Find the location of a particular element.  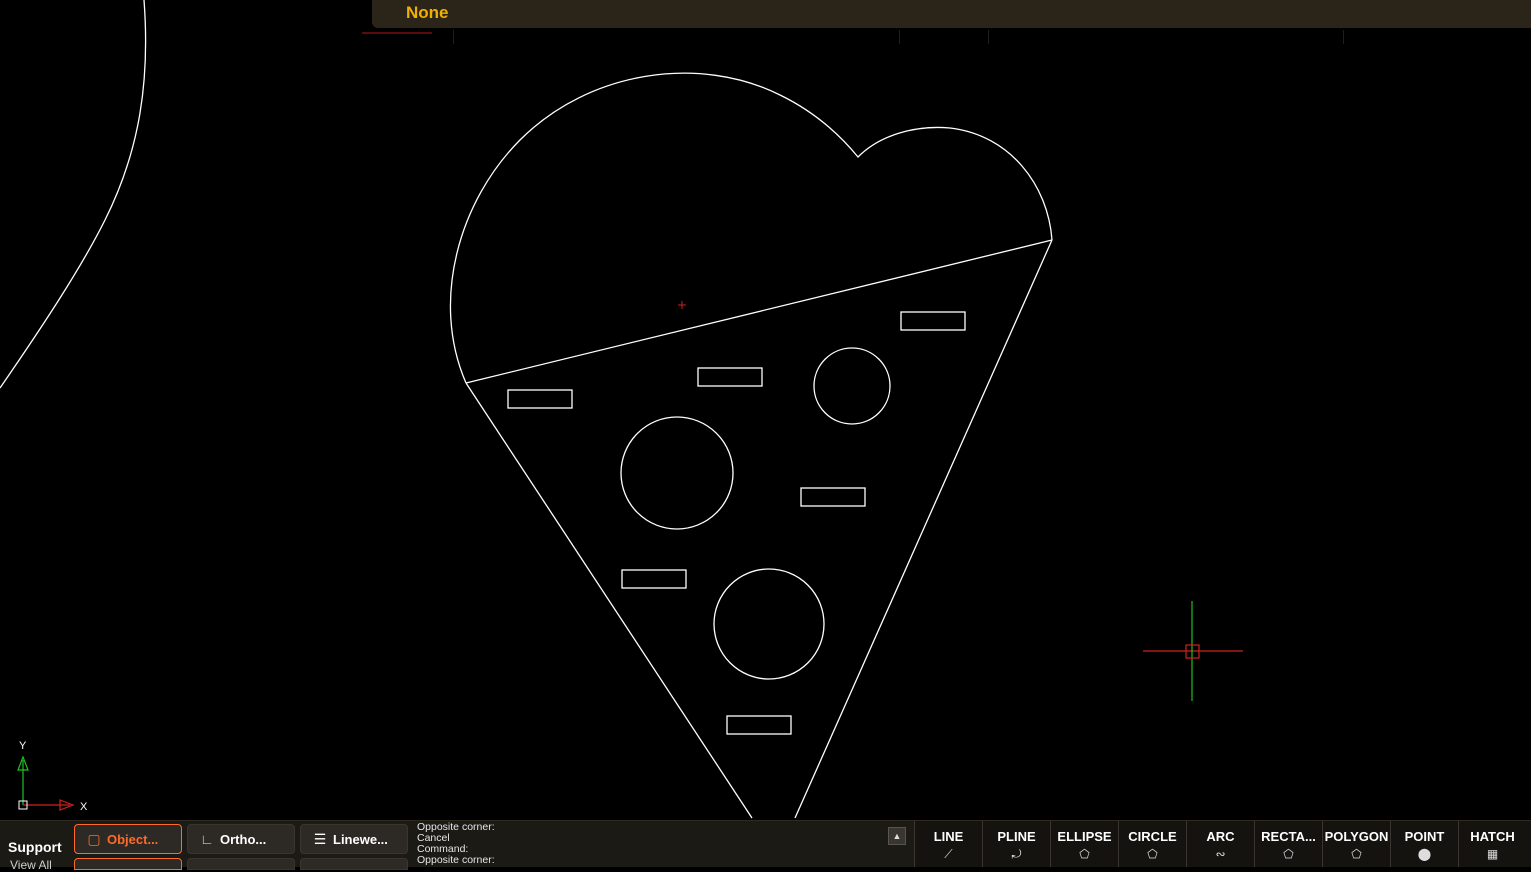

tool-polygon: POLYGON ⬠ is located at coordinates (1356, 844).